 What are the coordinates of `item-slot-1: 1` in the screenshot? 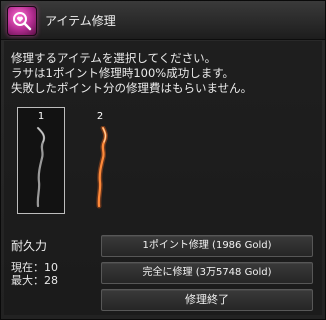 It's located at (41, 160).